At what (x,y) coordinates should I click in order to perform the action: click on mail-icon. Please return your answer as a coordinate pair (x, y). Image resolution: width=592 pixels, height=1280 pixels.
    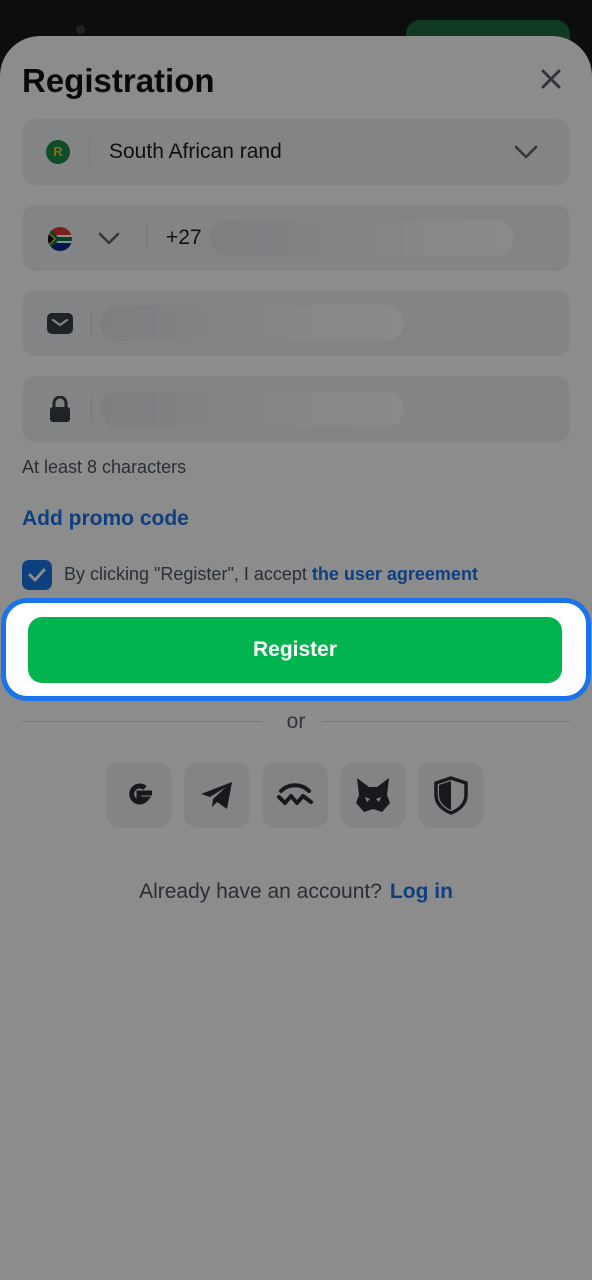
    Looking at the image, I should click on (60, 323).